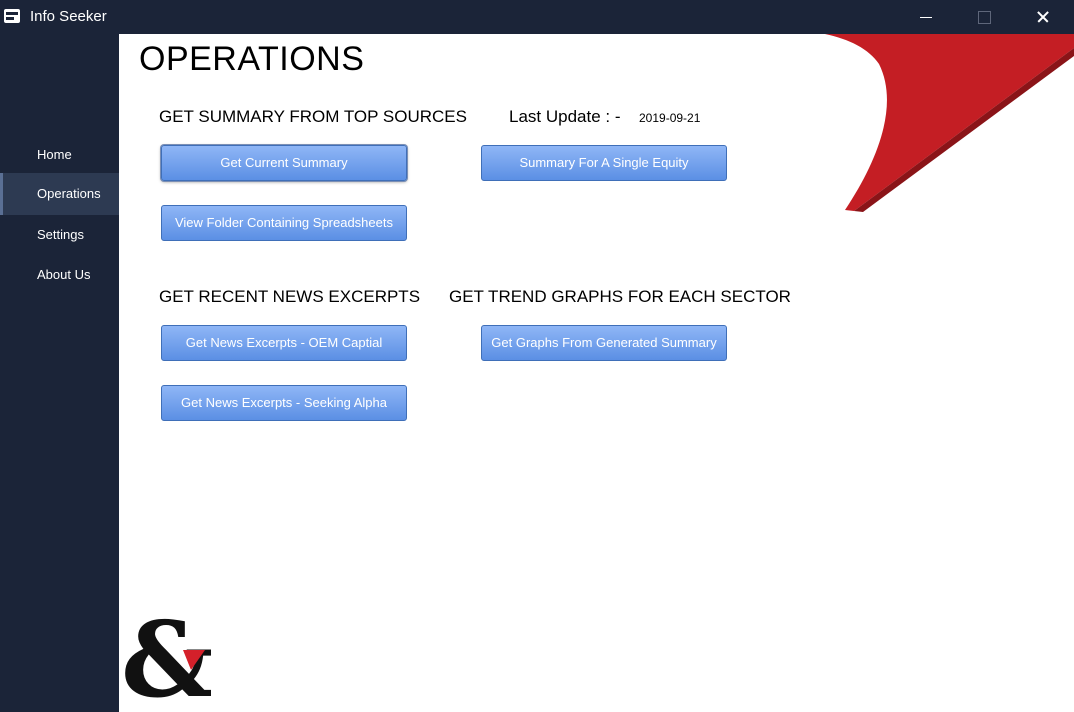 Image resolution: width=1074 pixels, height=712 pixels. Describe the element at coordinates (313, 116) in the screenshot. I see `summary-section-heading: GET SUMMARY FROM TOP SOURCES` at that location.